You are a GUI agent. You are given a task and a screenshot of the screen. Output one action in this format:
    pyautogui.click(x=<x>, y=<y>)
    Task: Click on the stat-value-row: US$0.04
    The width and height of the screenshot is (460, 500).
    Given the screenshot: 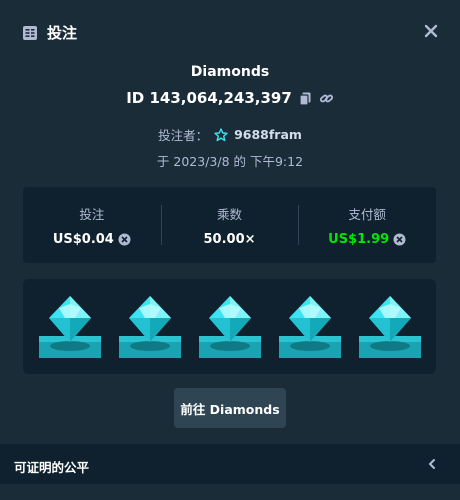 What is the action you would take?
    pyautogui.click(x=92, y=239)
    